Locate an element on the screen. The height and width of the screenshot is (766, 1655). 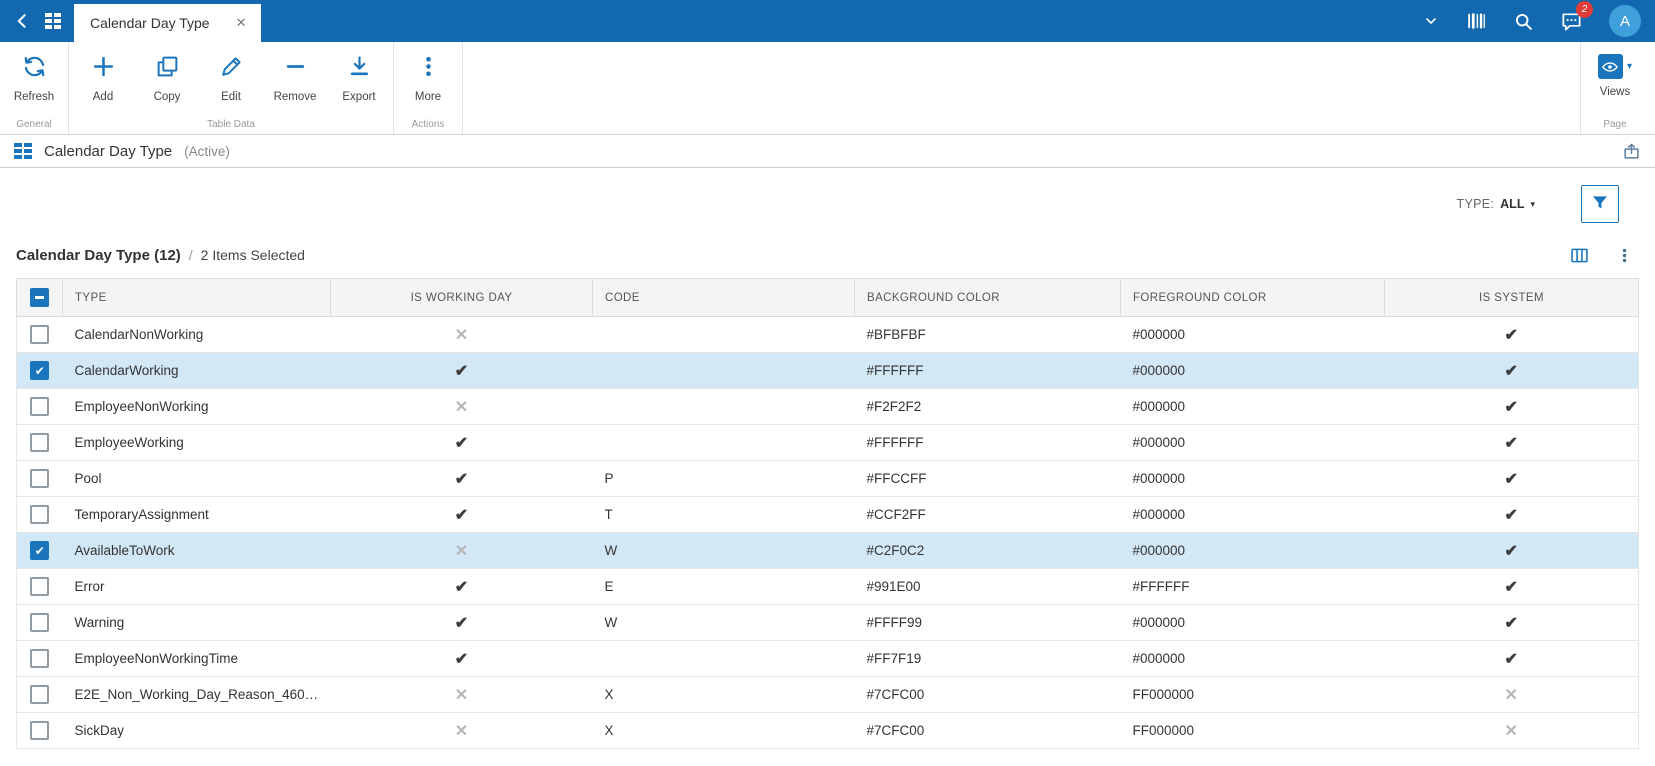
copy-label: Copy is located at coordinates (167, 97).